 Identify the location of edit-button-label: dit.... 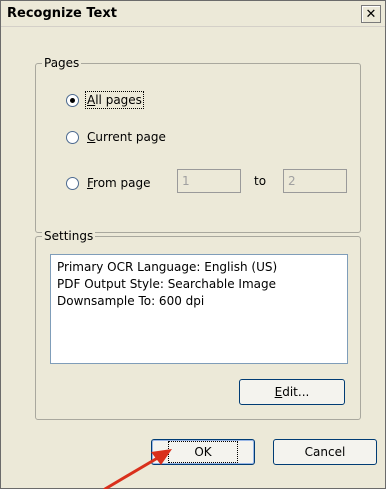
(296, 392).